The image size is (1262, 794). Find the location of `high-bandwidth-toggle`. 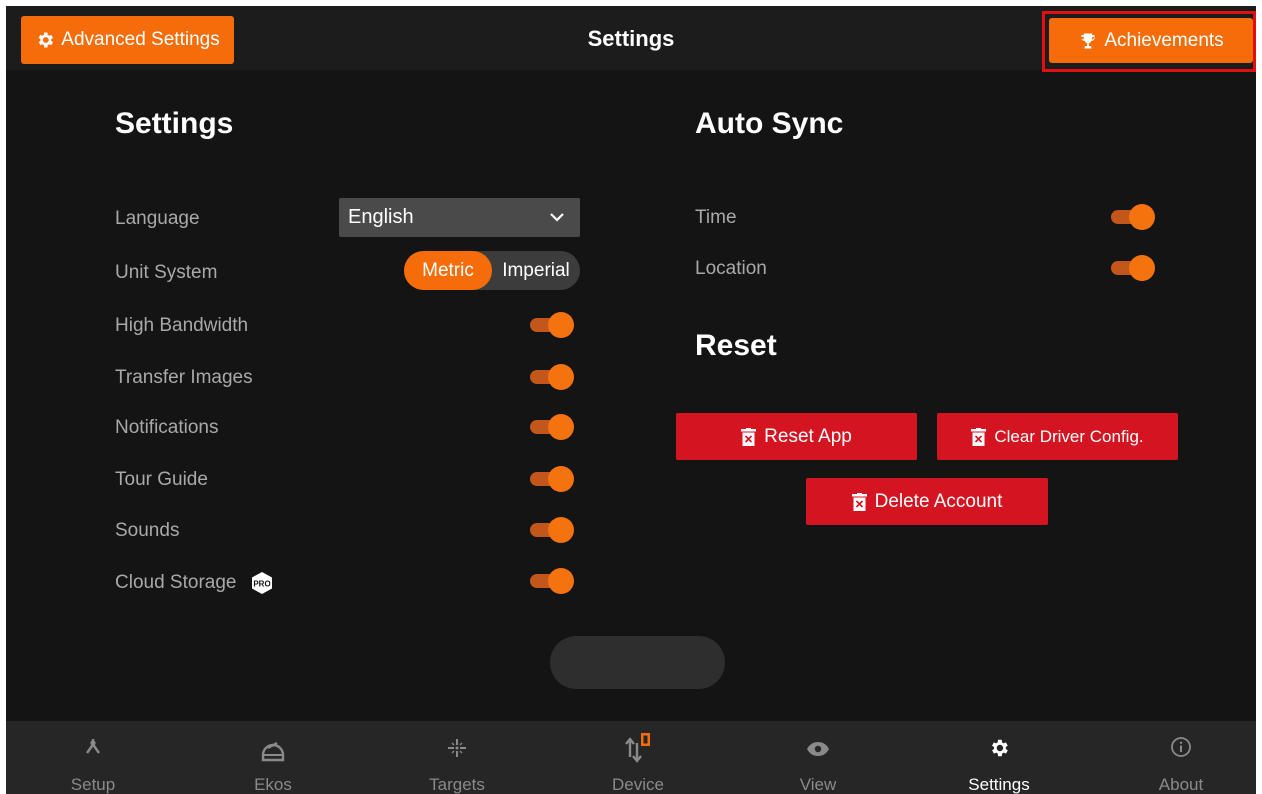

high-bandwidth-toggle is located at coordinates (552, 325).